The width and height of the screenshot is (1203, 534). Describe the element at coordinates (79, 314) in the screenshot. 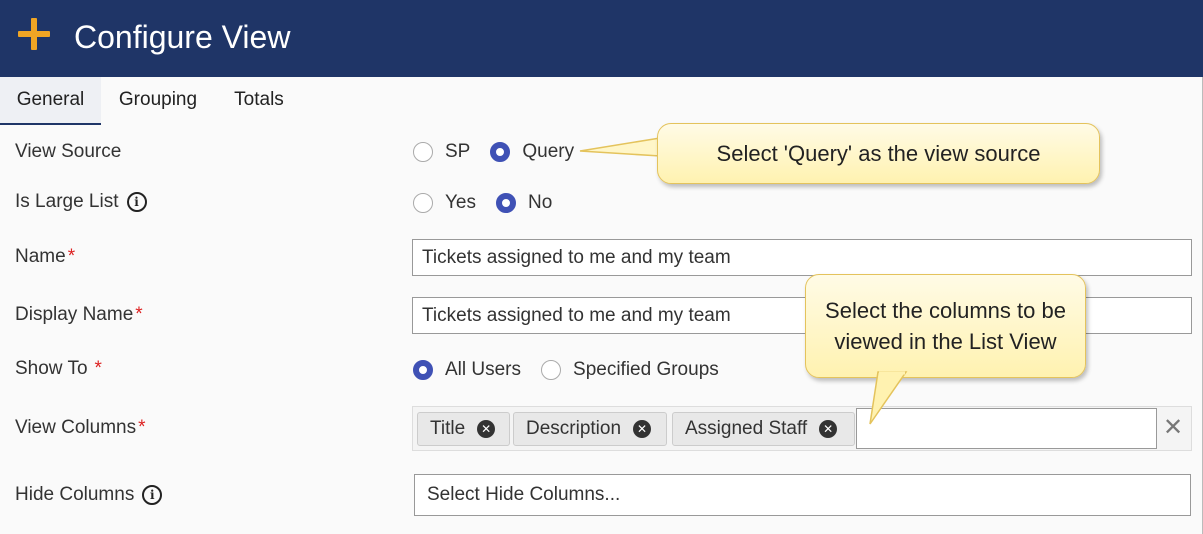

I see `display-name-label: Display Name *` at that location.